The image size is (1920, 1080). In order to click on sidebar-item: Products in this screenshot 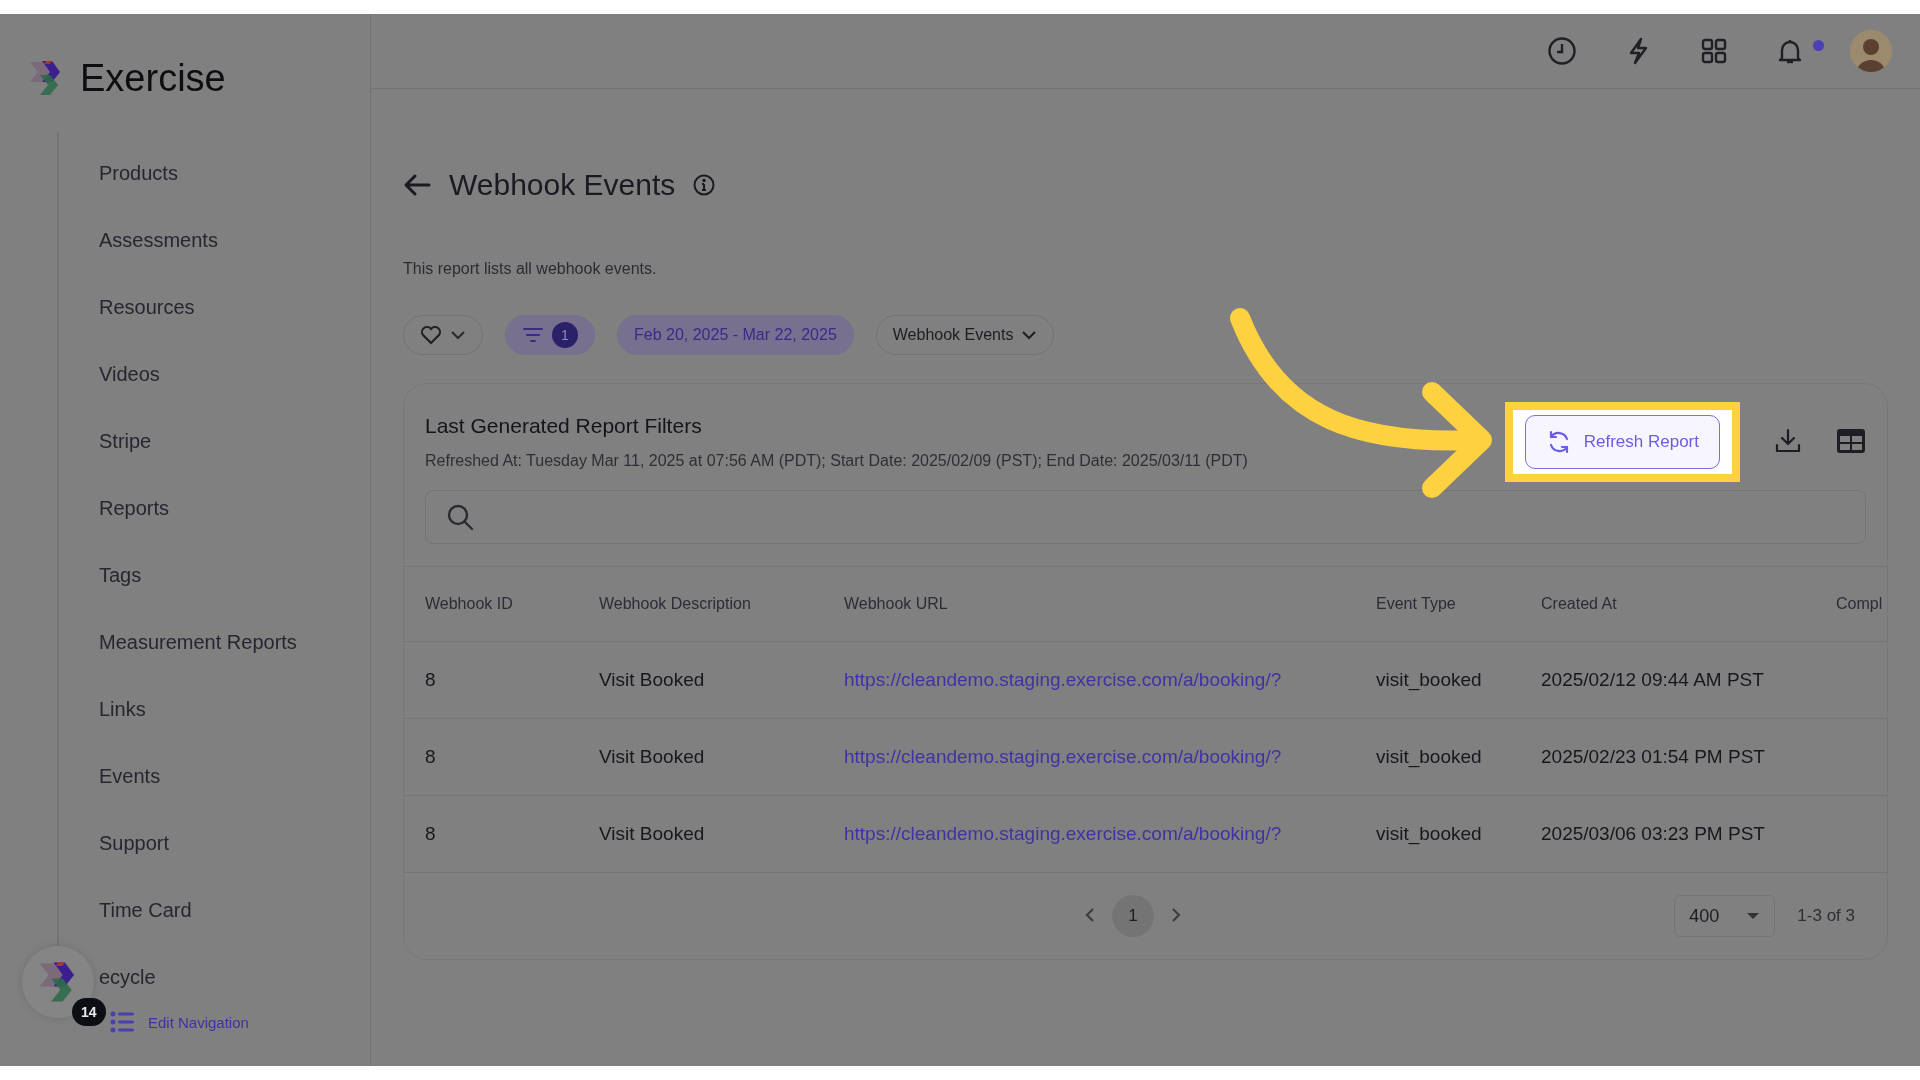, I will do `click(138, 173)`.